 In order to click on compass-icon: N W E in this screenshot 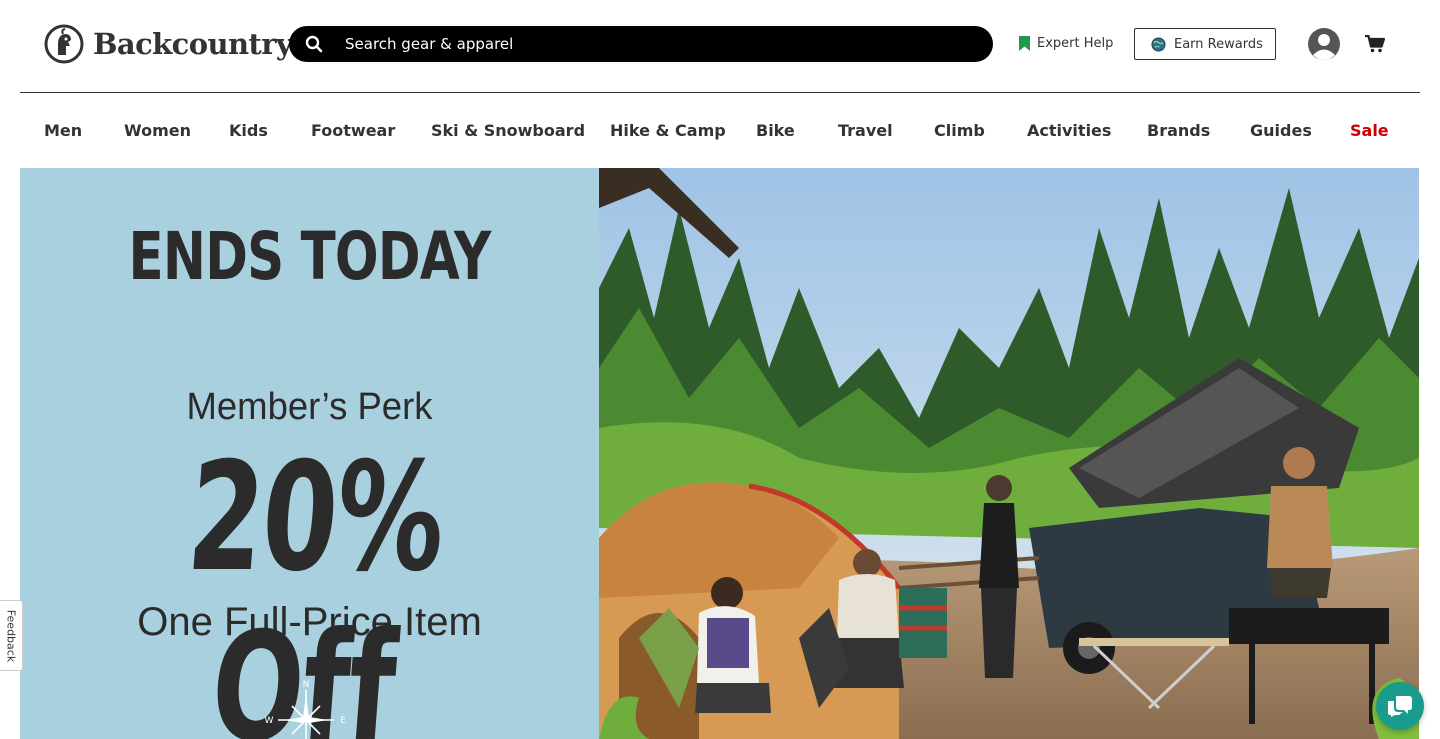, I will do `click(305, 709)`.